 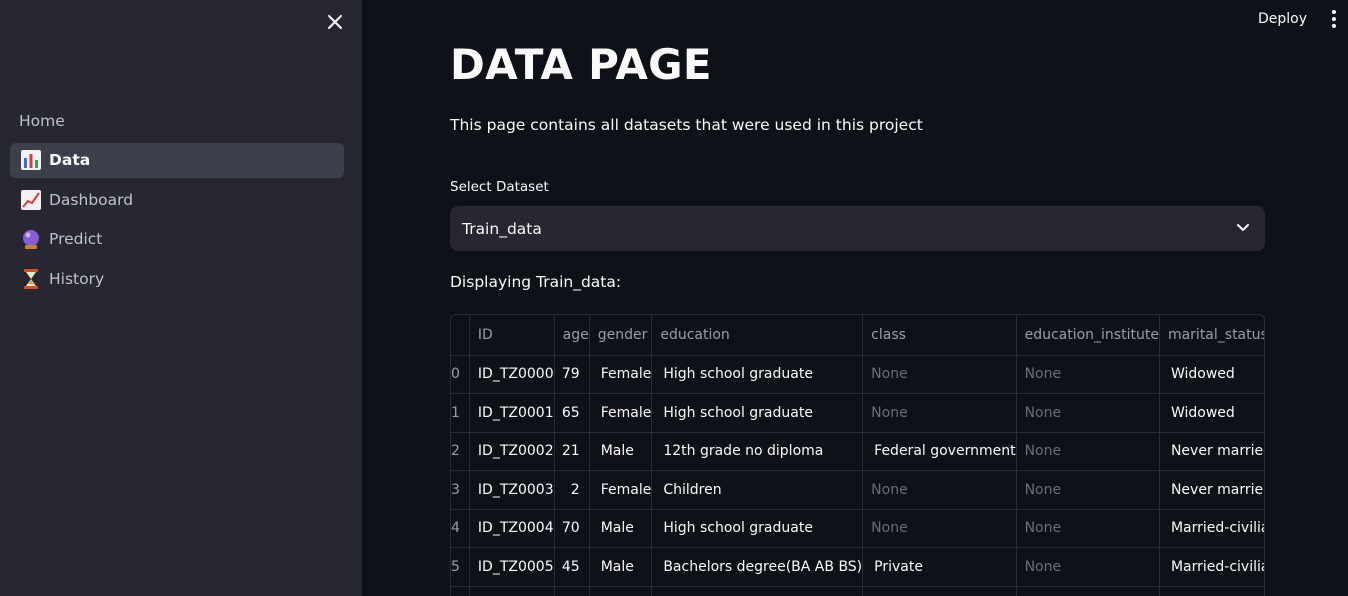 What do you see at coordinates (512, 528) in the screenshot?
I see `table-cell: ID_TZ0004` at bounding box center [512, 528].